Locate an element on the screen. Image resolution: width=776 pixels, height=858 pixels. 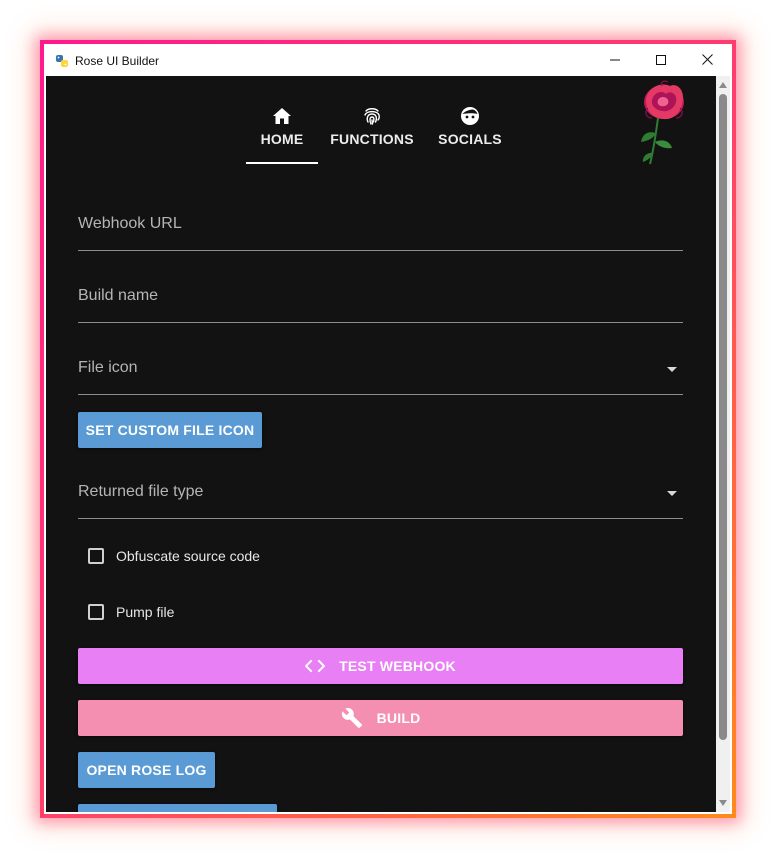
maximize-button is located at coordinates (661, 61).